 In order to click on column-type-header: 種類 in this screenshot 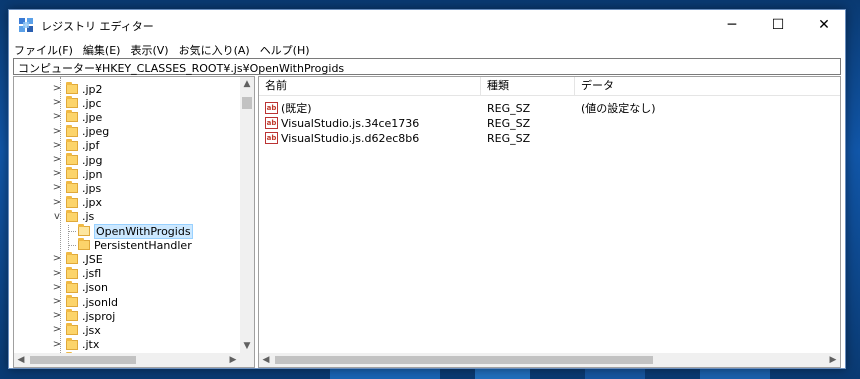, I will do `click(528, 86)`.